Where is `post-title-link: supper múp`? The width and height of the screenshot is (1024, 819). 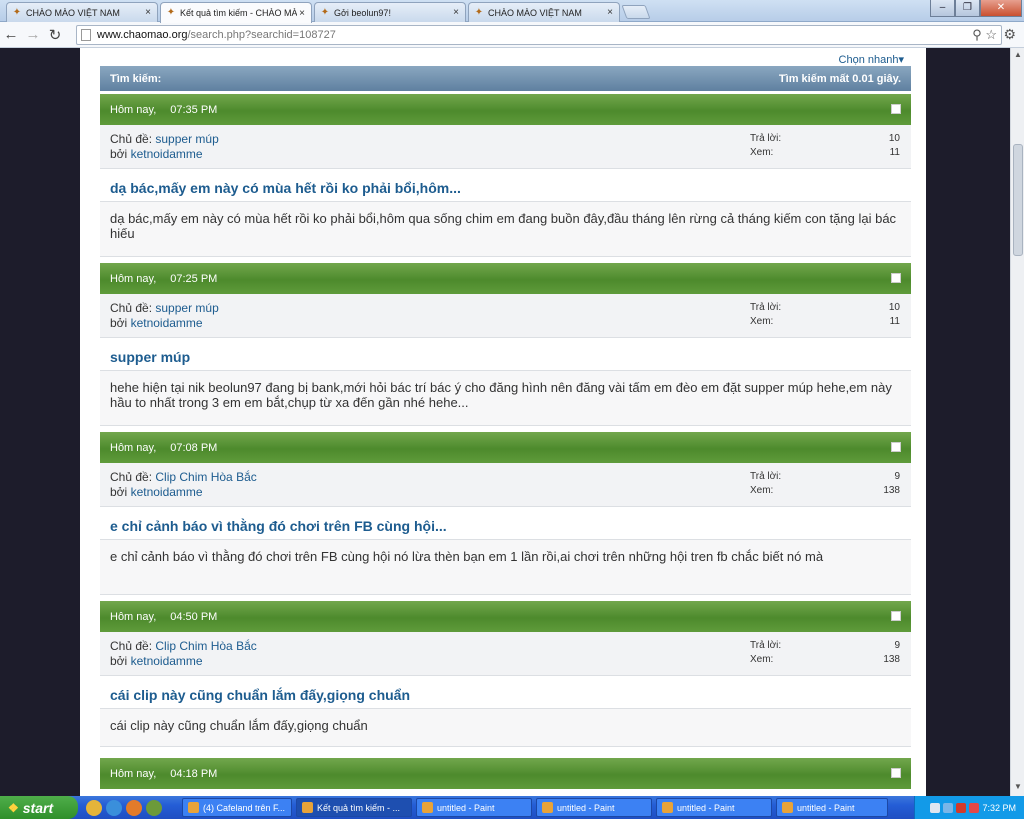
post-title-link: supper múp is located at coordinates (505, 354).